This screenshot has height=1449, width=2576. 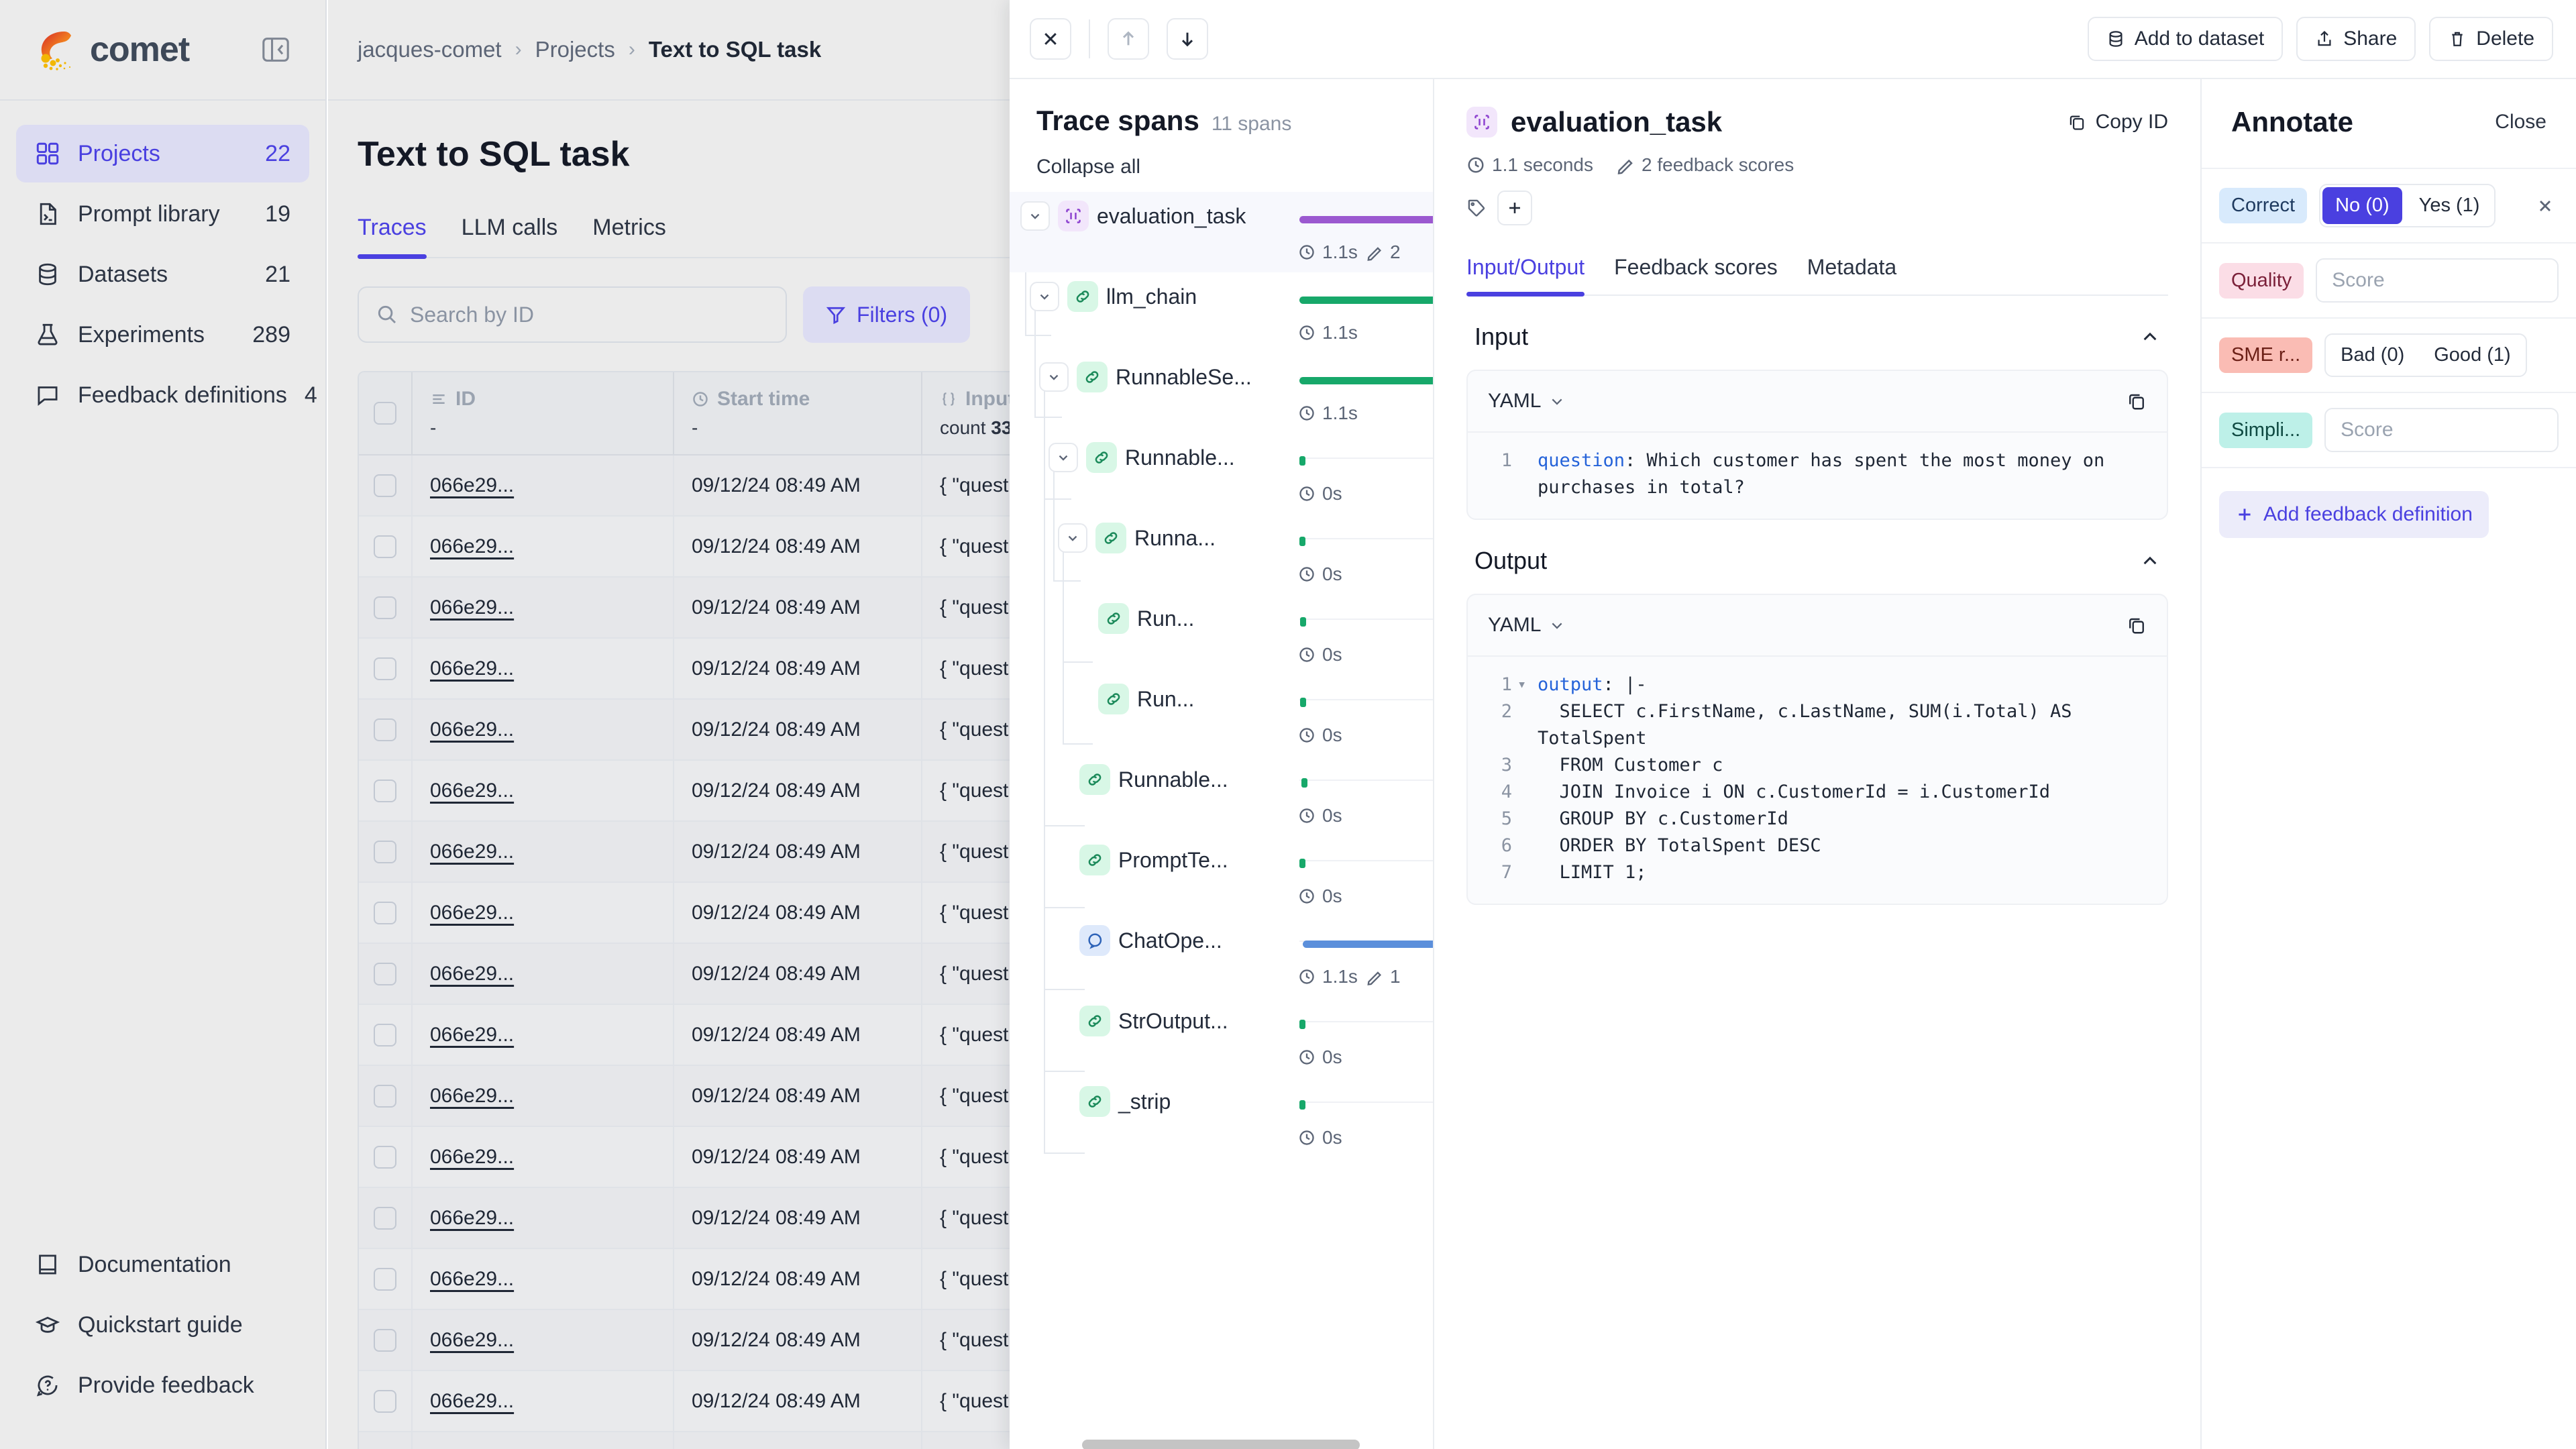 What do you see at coordinates (1221, 554) in the screenshot?
I see `span-row: Runna... 0s` at bounding box center [1221, 554].